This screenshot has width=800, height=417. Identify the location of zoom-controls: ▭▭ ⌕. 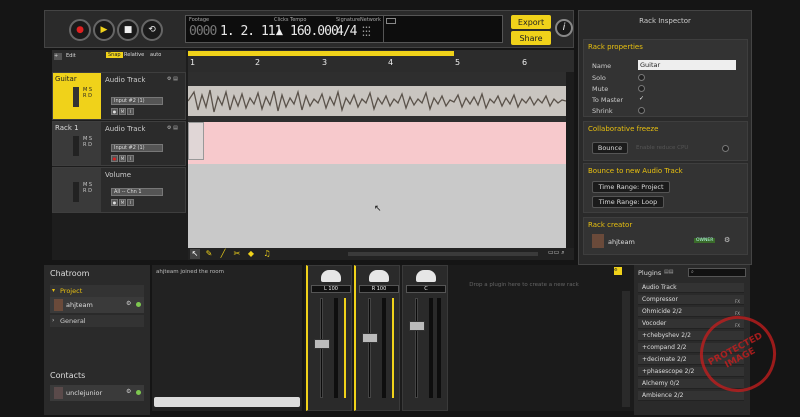
(556, 253).